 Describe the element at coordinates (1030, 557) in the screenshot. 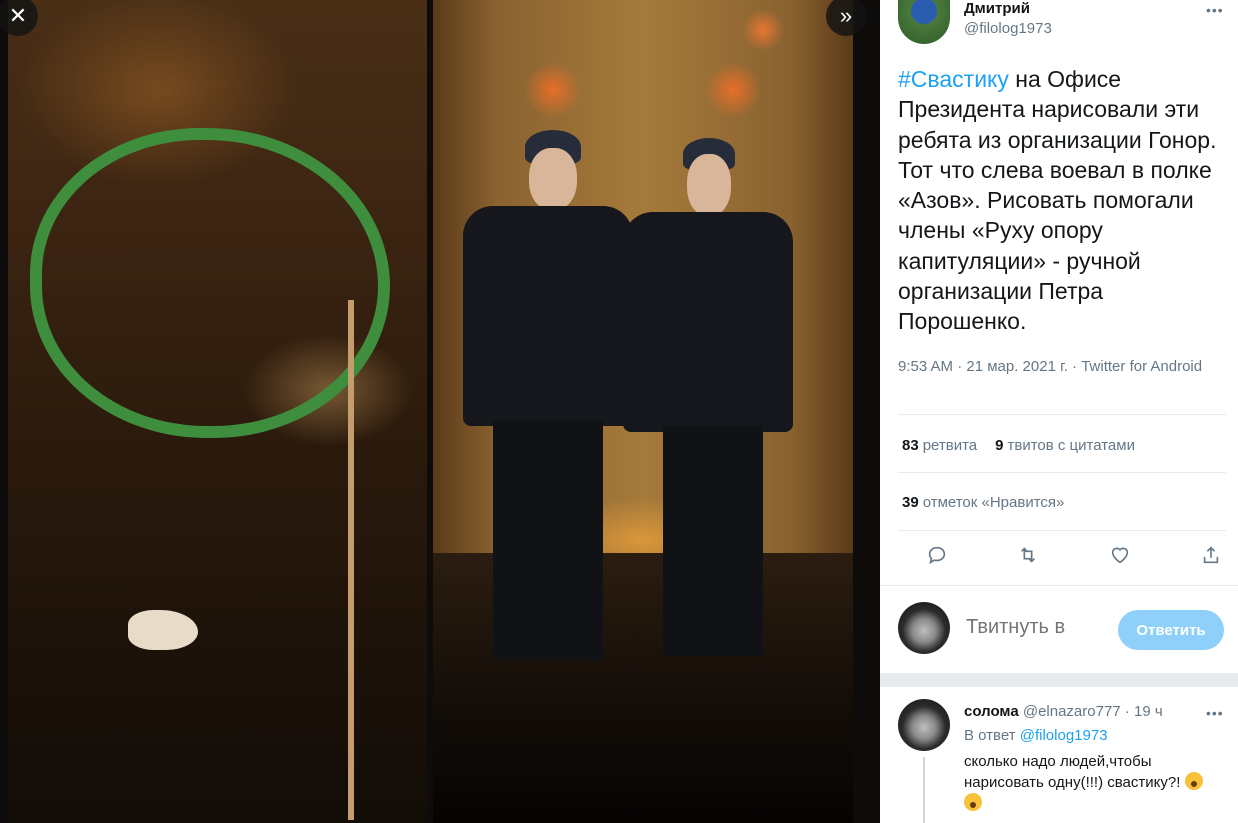

I see `retweet-icon` at that location.